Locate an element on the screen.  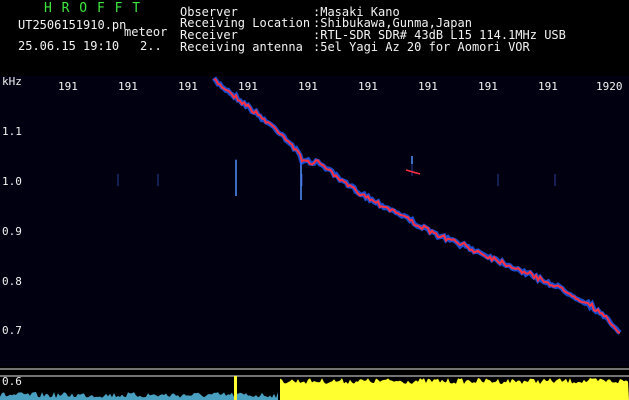
y-tick-label: 0.6 is located at coordinates (12, 381).